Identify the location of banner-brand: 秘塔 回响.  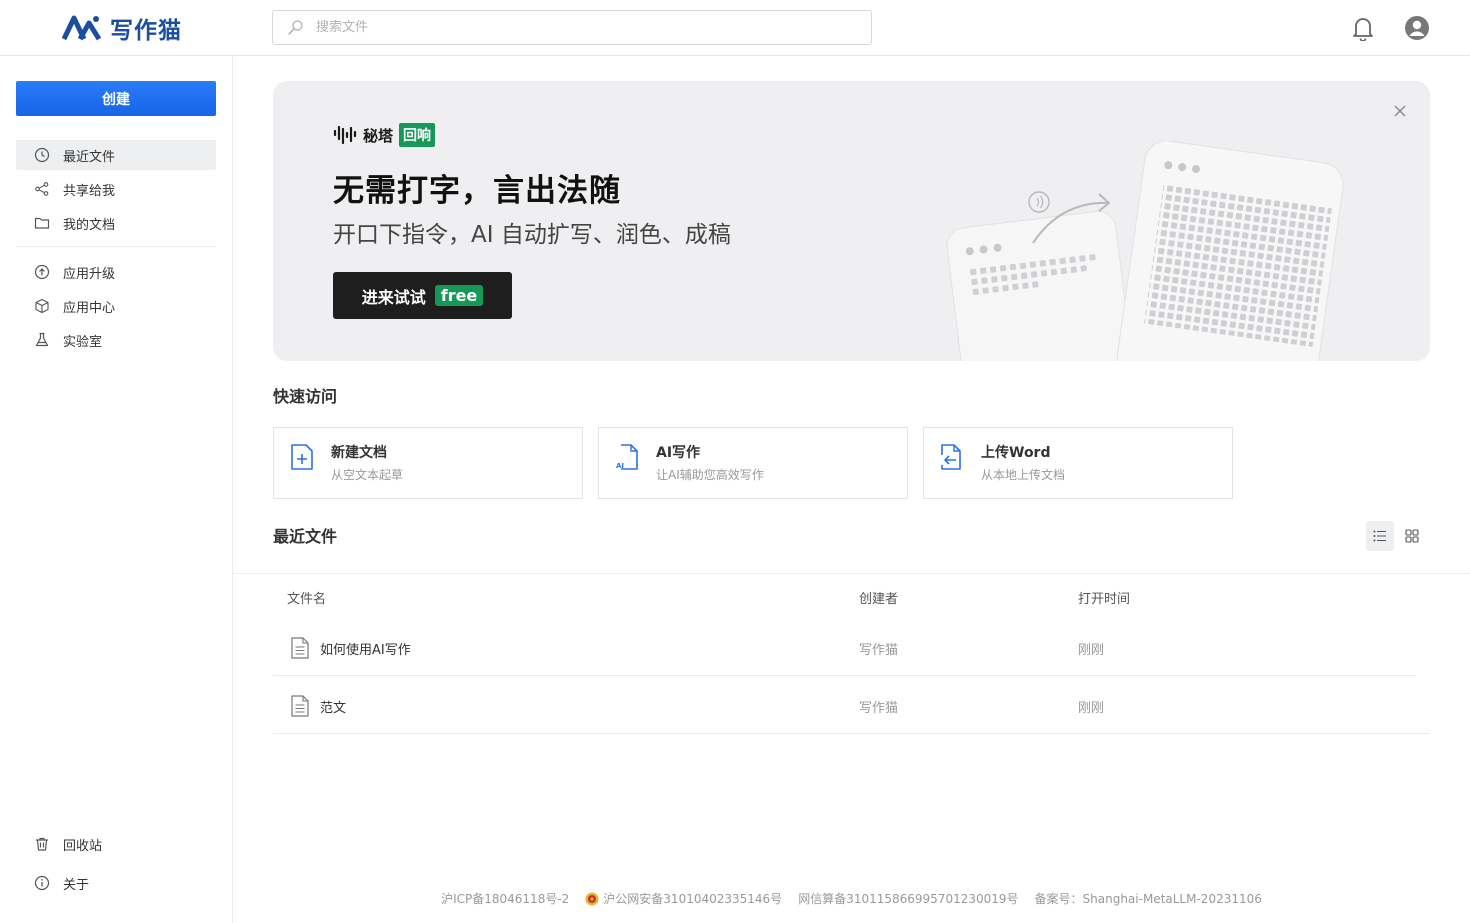
(384, 135).